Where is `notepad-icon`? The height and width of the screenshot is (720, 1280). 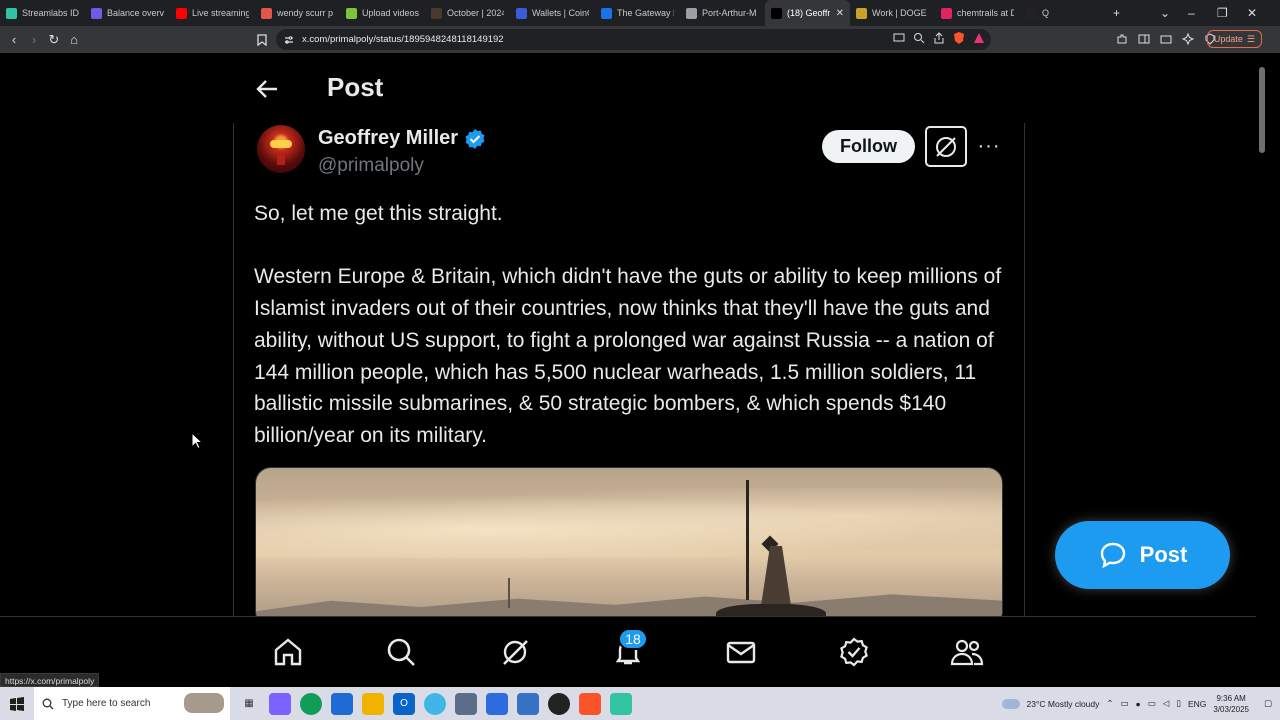
notepad-icon is located at coordinates (466, 703).